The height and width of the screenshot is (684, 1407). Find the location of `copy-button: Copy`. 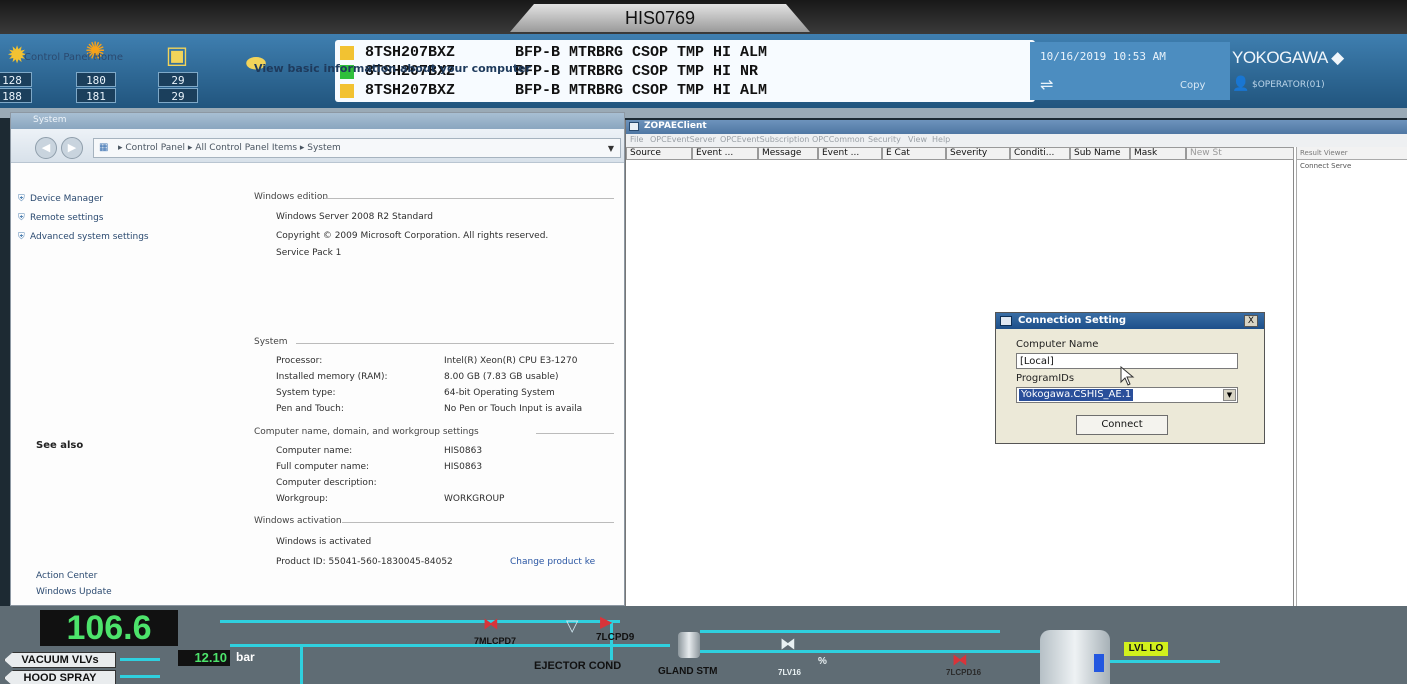

copy-button: Copy is located at coordinates (1192, 85).